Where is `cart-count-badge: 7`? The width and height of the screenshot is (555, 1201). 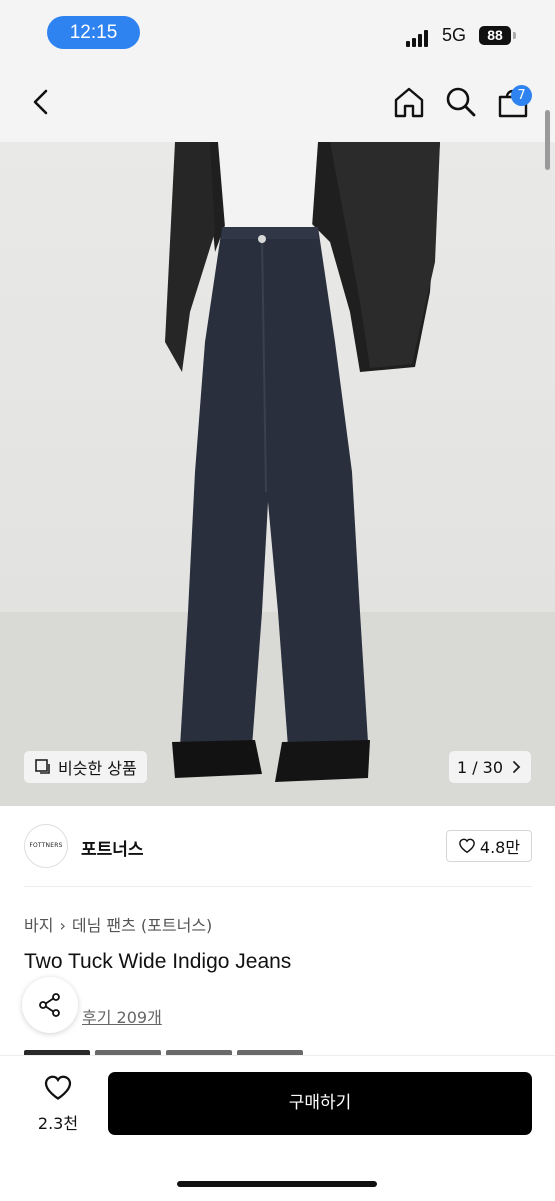
cart-count-badge: 7 is located at coordinates (521, 95).